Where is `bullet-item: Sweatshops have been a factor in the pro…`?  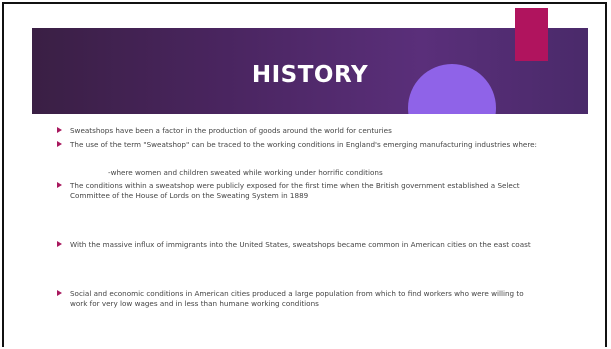
bullet-item: Sweatshops have been a factor in the pro… is located at coordinates (298, 131).